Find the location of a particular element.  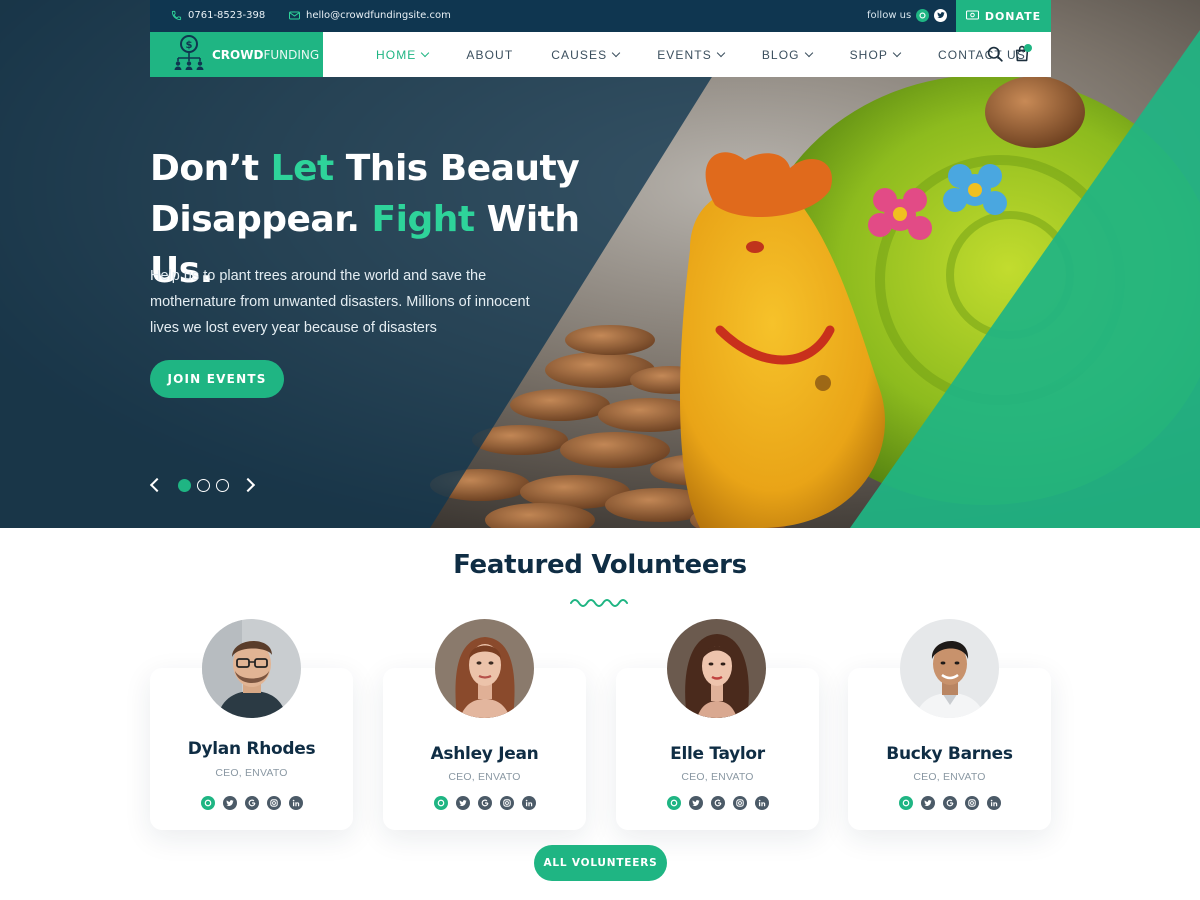

join-events-button: JOIN EVENTS is located at coordinates (217, 379).